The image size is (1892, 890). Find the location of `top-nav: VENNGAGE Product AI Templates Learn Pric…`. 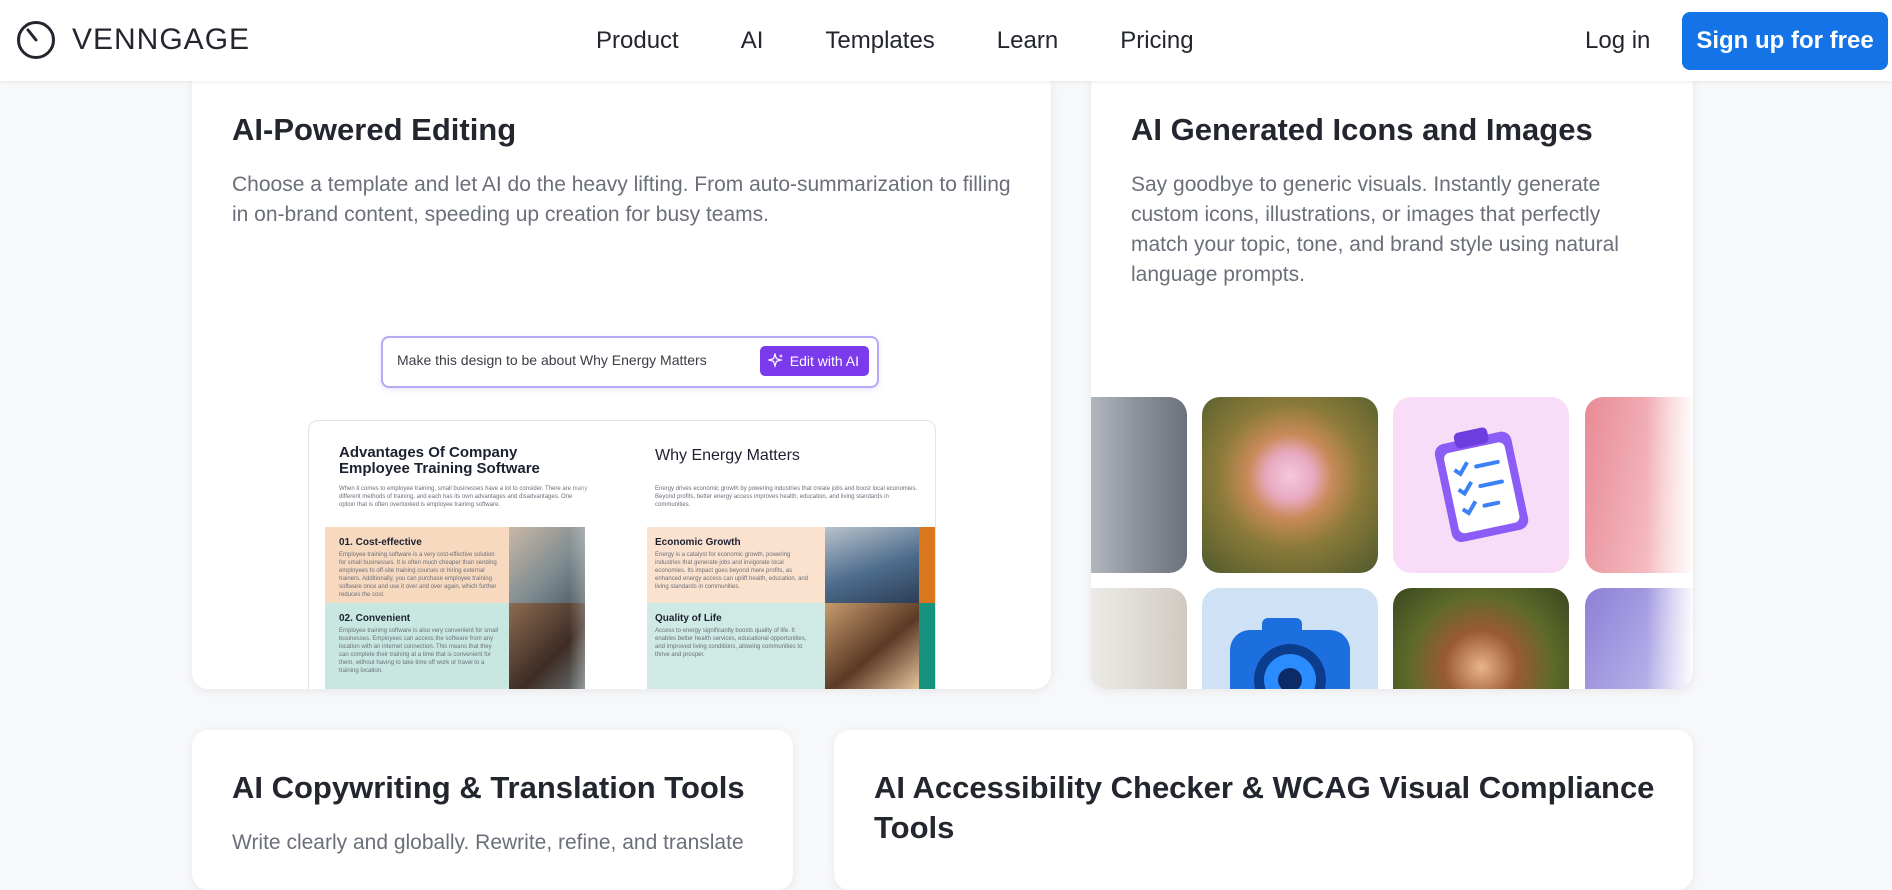

top-nav: VENNGAGE Product AI Templates Learn Pric… is located at coordinates (946, 40).